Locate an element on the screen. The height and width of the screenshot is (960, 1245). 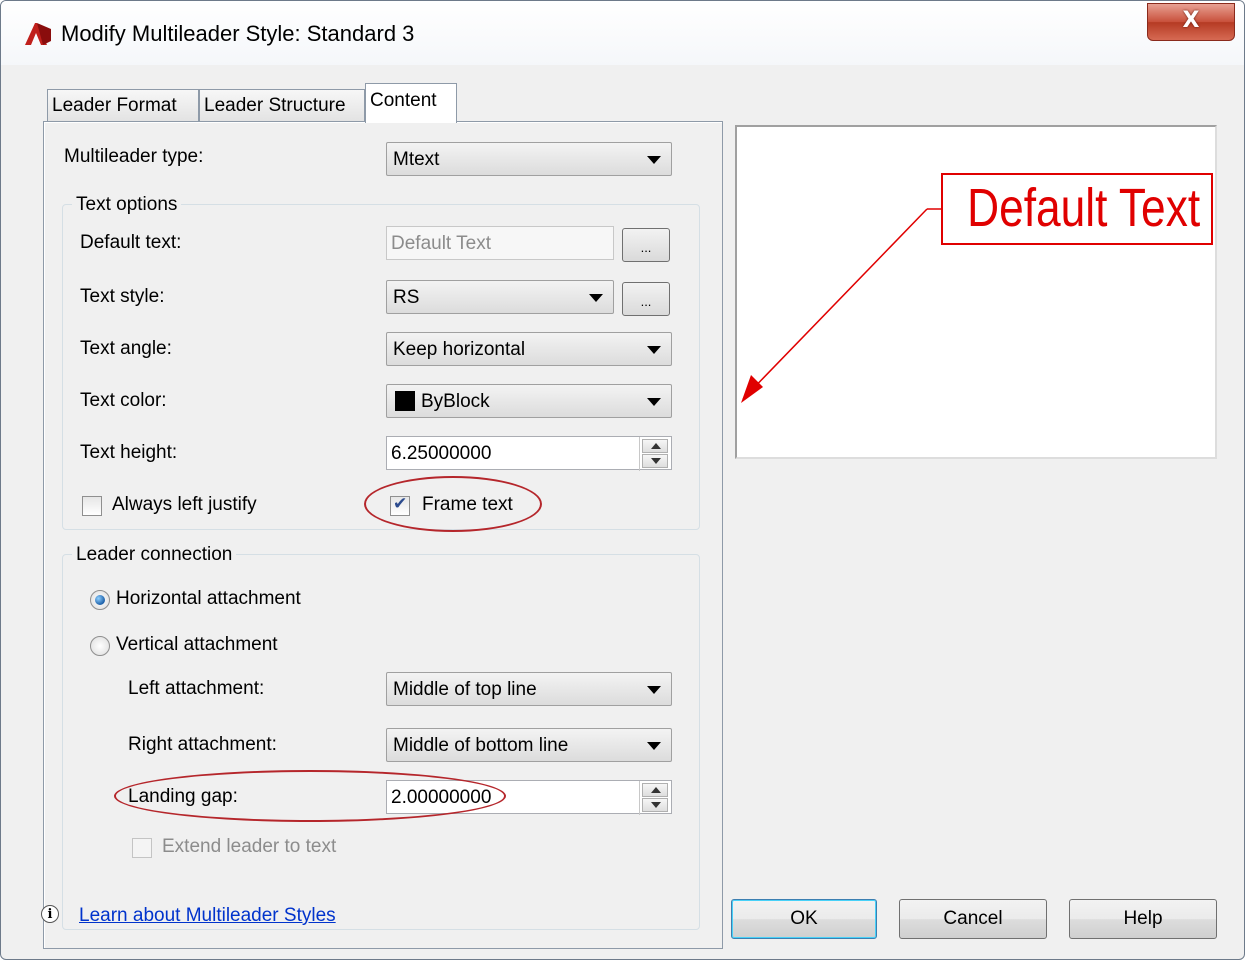
horizontal-attachment-label: Horizontal attachment is located at coordinates (208, 598).